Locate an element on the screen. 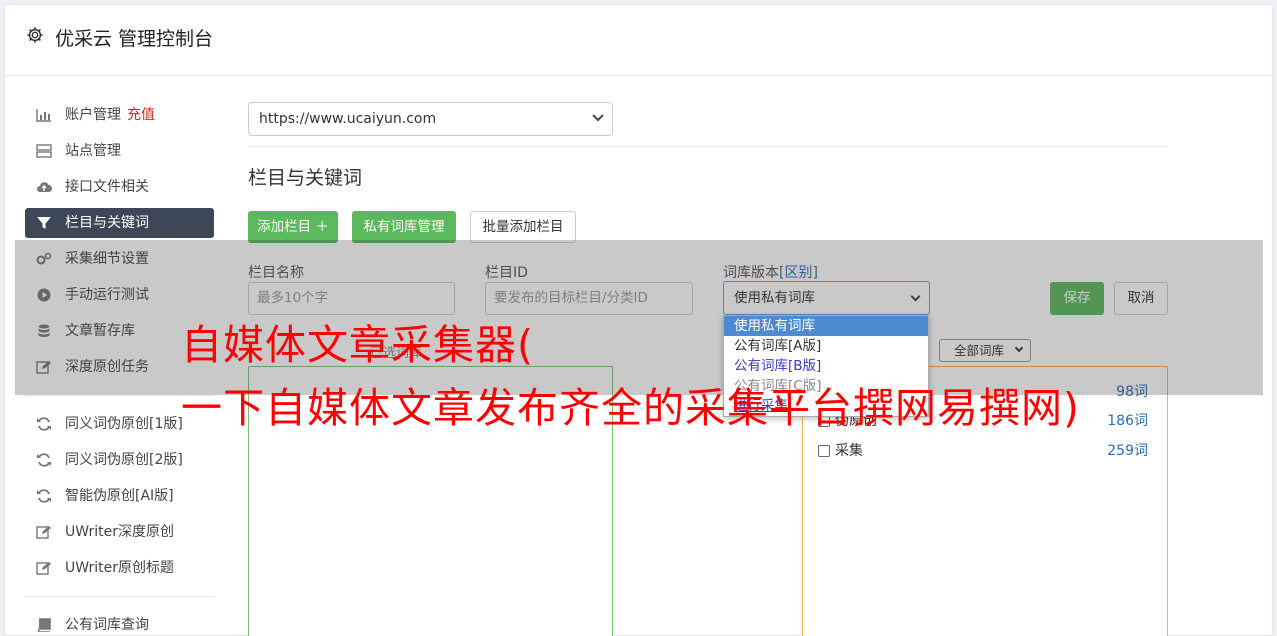  lexicon-count: 186词 is located at coordinates (1127, 421).